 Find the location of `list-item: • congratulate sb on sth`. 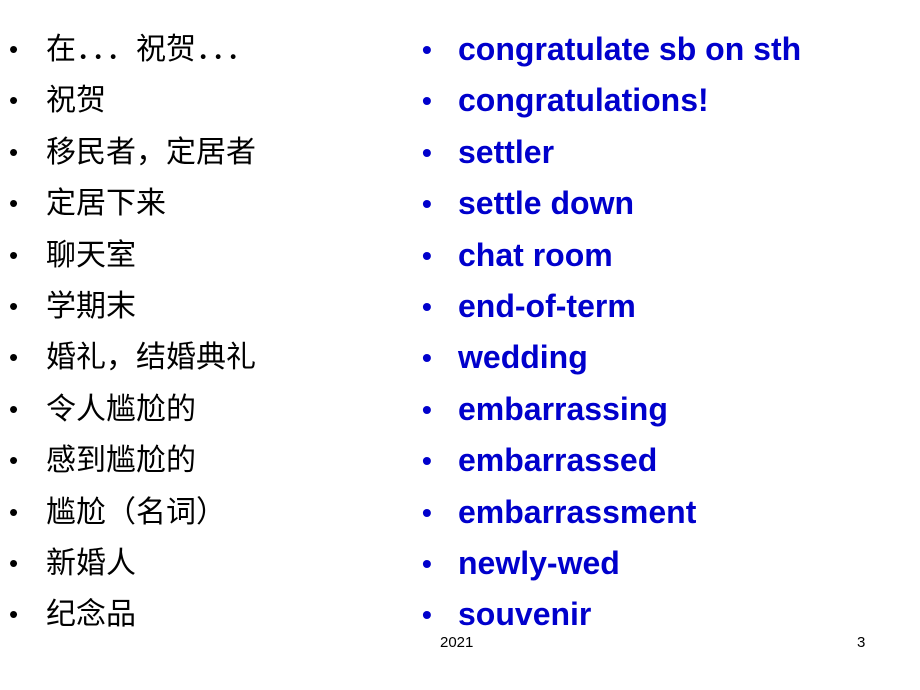

list-item: • congratulate sb on sth is located at coordinates (665, 49).